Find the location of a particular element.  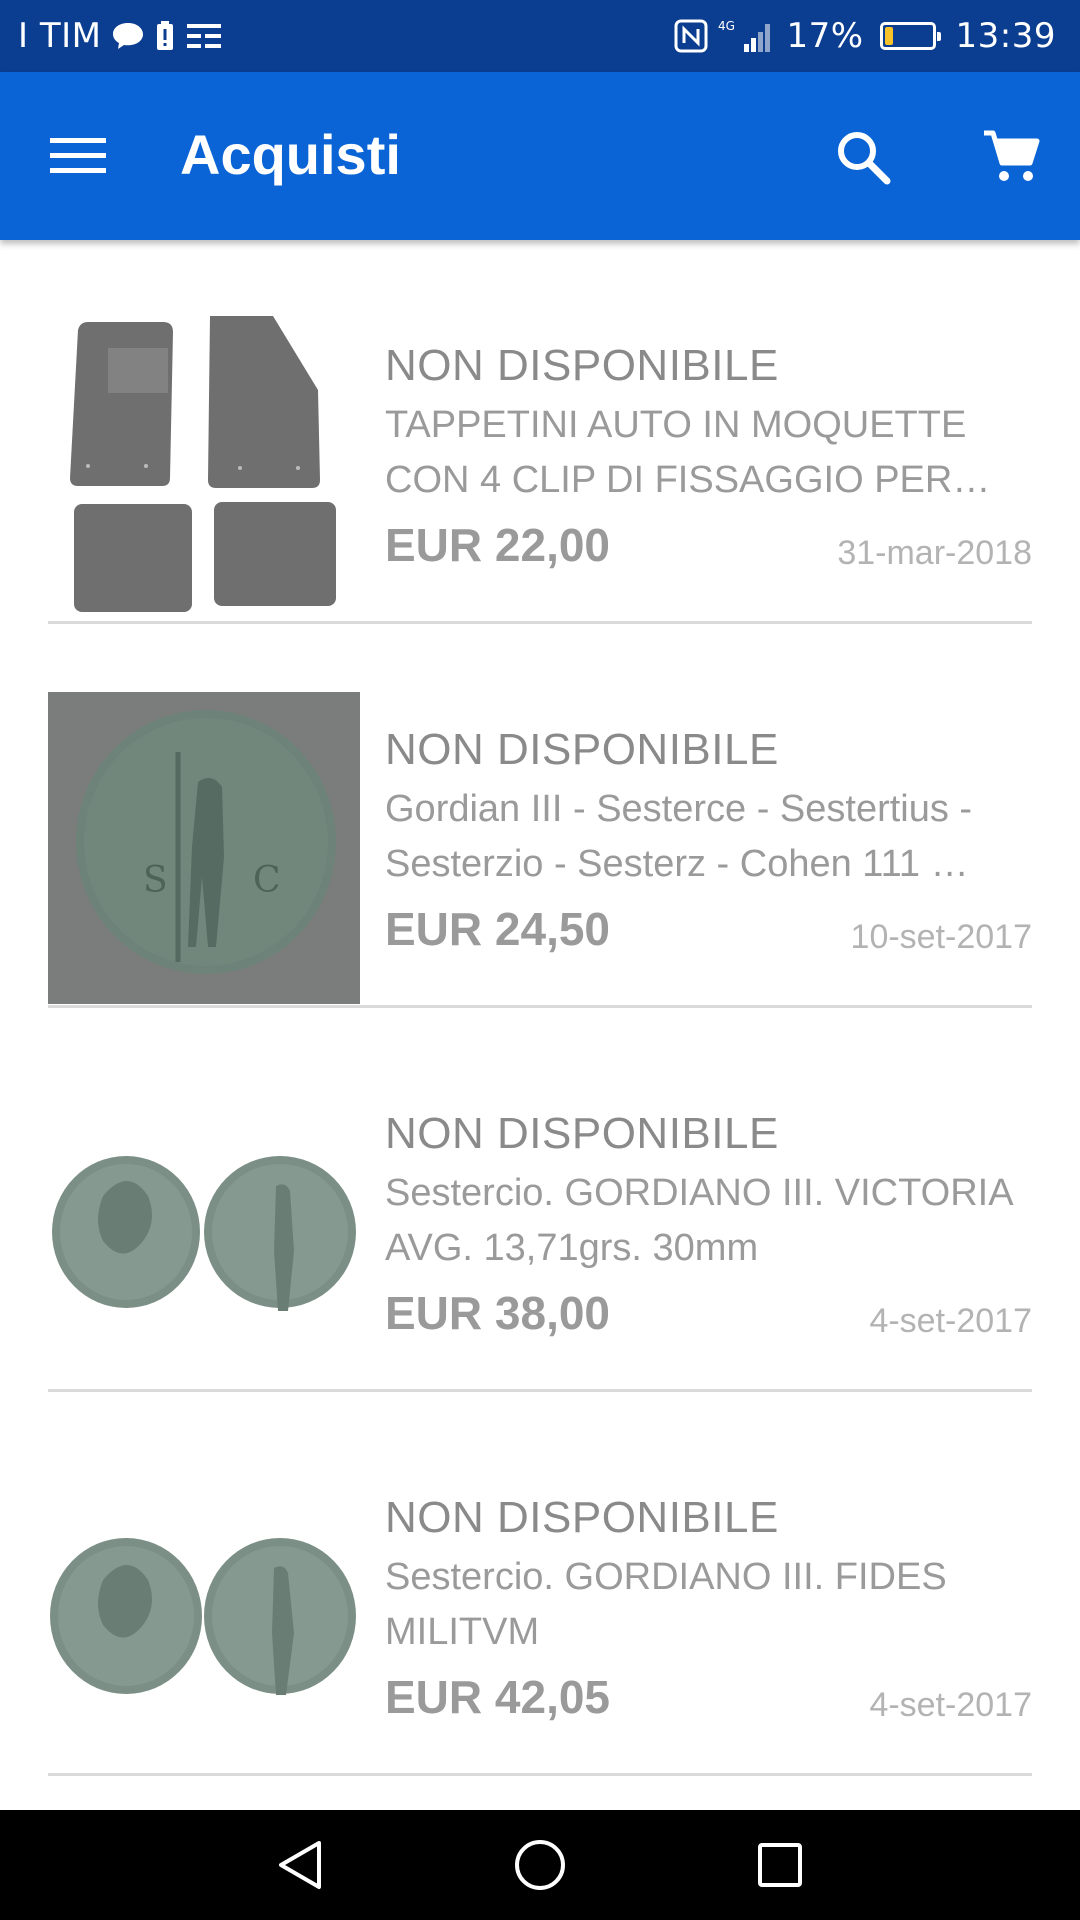

item-price-row: EUR 22,00 31-mar-2018 is located at coordinates (708, 547).